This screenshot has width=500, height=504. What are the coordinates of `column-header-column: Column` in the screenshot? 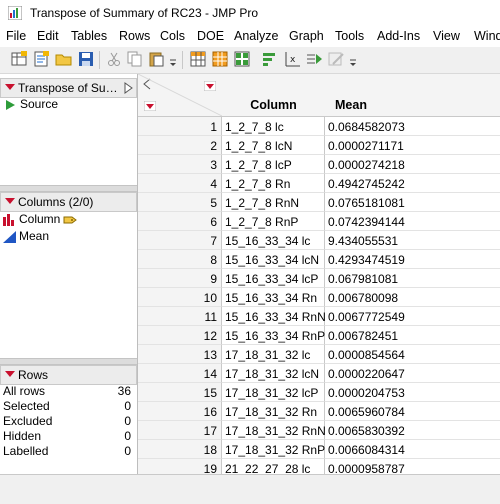 It's located at (274, 95).